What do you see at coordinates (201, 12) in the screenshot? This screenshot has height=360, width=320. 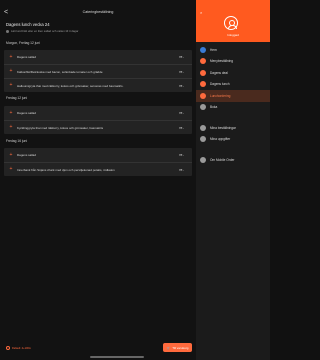 I see `close-drawer-button: ×` at bounding box center [201, 12].